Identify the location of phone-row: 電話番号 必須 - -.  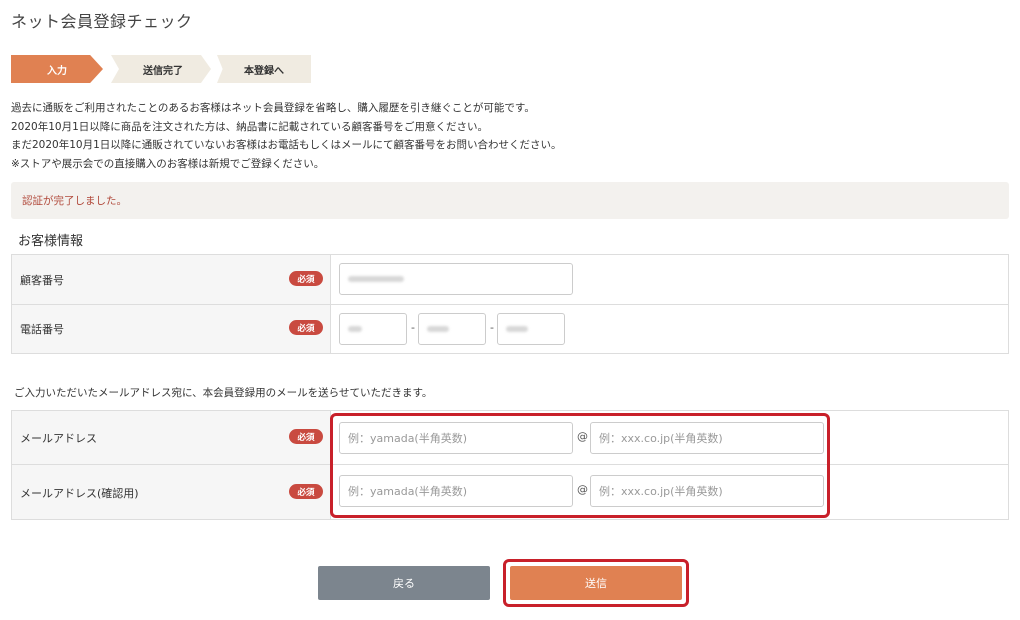
(510, 329).